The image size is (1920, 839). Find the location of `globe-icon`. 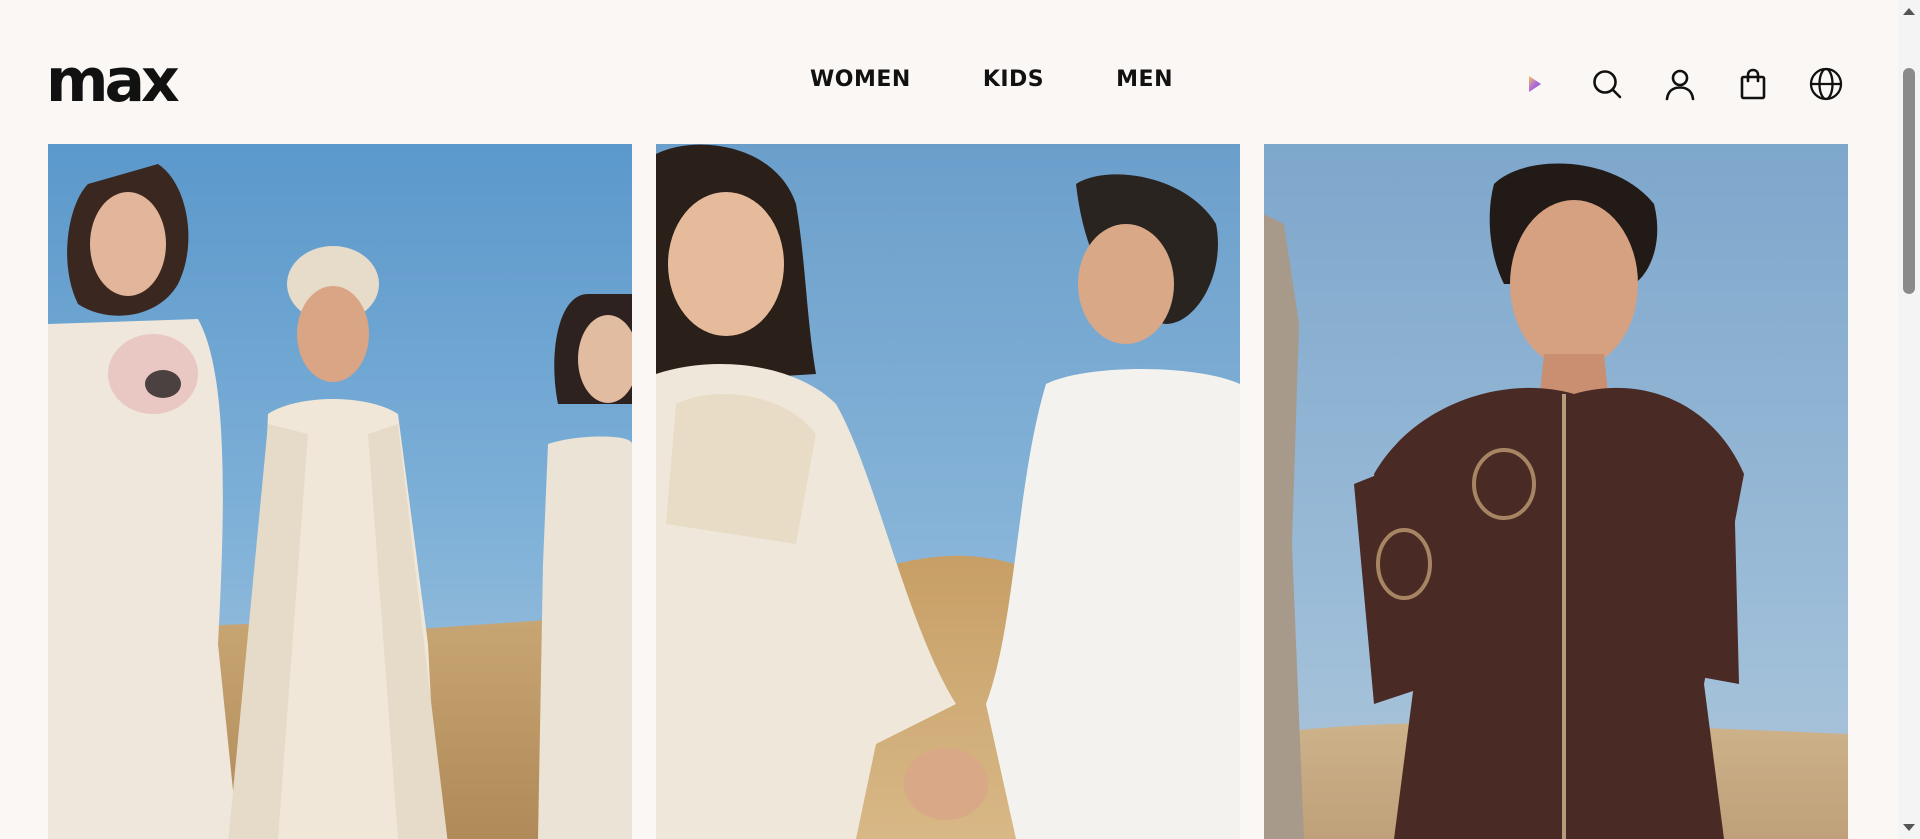

globe-icon is located at coordinates (1826, 84).